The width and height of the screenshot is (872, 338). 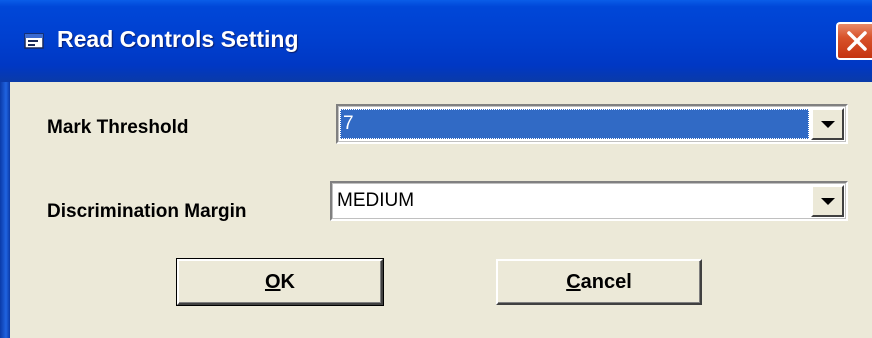 I want to click on ok-button-label: K, so click(x=287, y=281).